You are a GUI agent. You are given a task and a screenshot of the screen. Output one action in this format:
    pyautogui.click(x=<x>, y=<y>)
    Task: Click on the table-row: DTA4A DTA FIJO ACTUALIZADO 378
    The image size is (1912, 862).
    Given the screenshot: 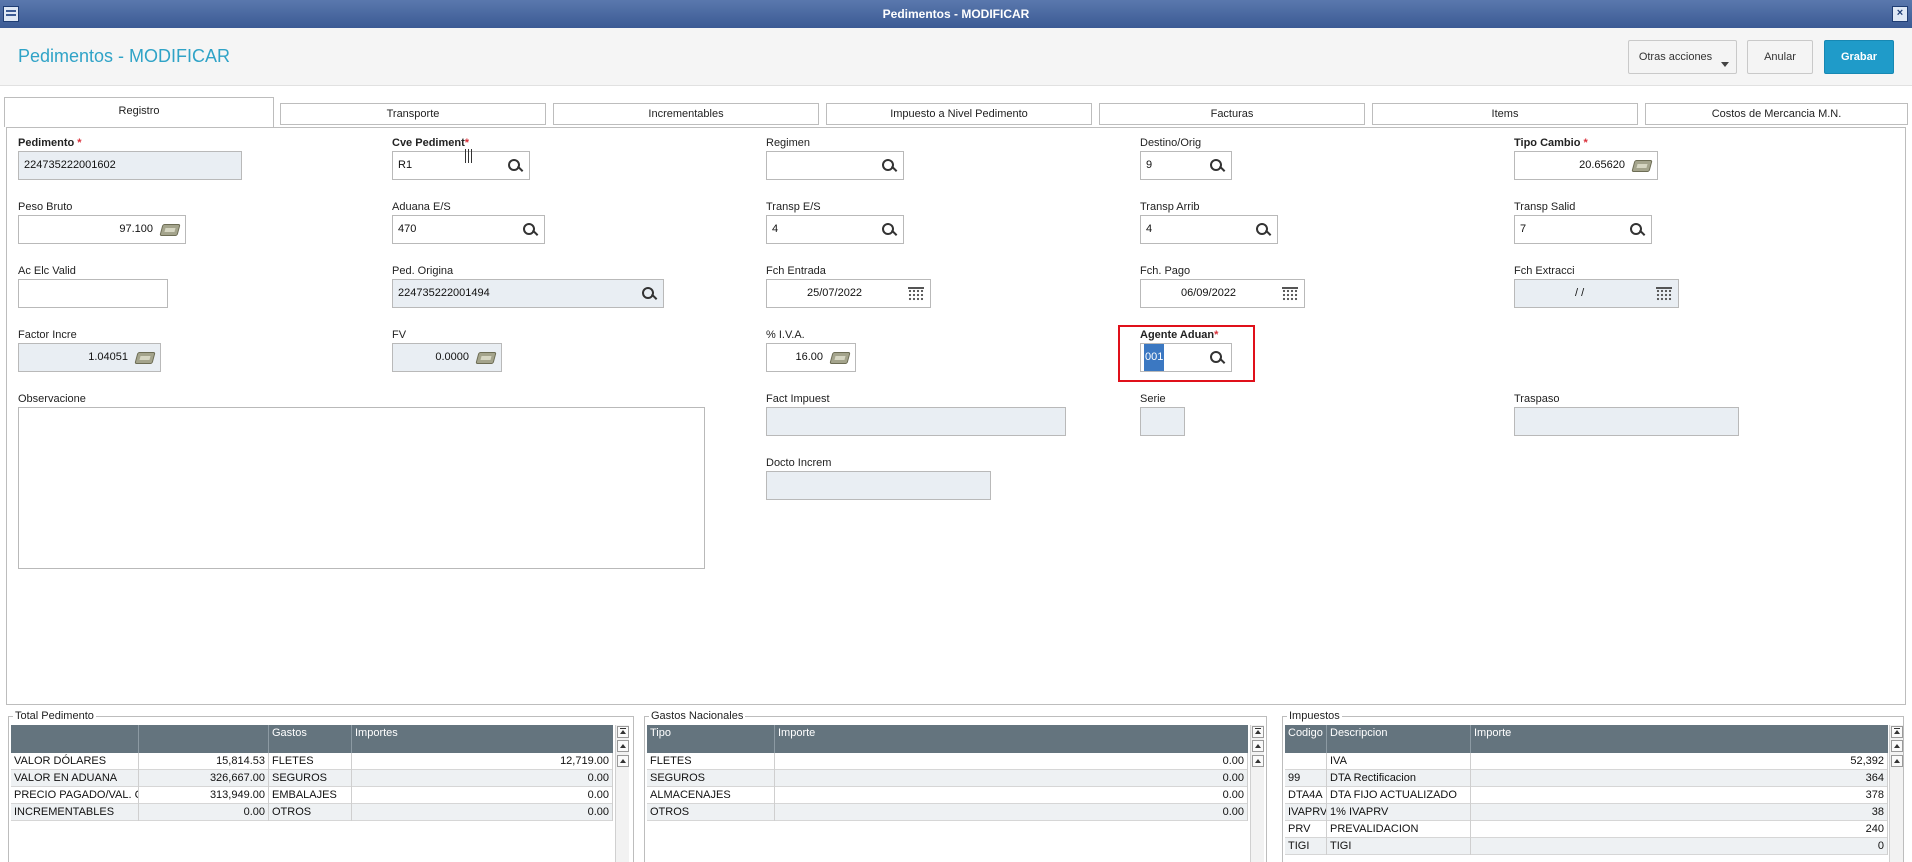 What is the action you would take?
    pyautogui.click(x=1586, y=795)
    